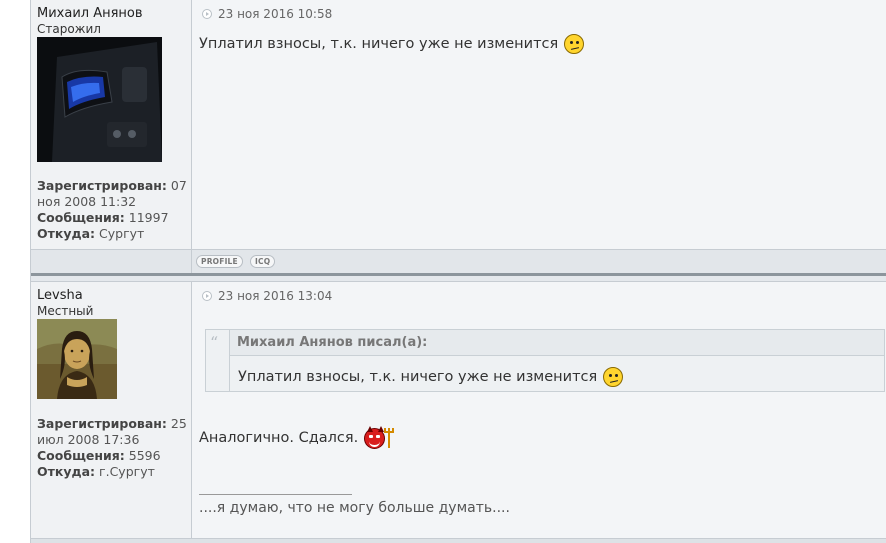 Image resolution: width=886 pixels, height=543 pixels. Describe the element at coordinates (275, 296) in the screenshot. I see `post-date: 23 ноя 2016 13:04` at that location.